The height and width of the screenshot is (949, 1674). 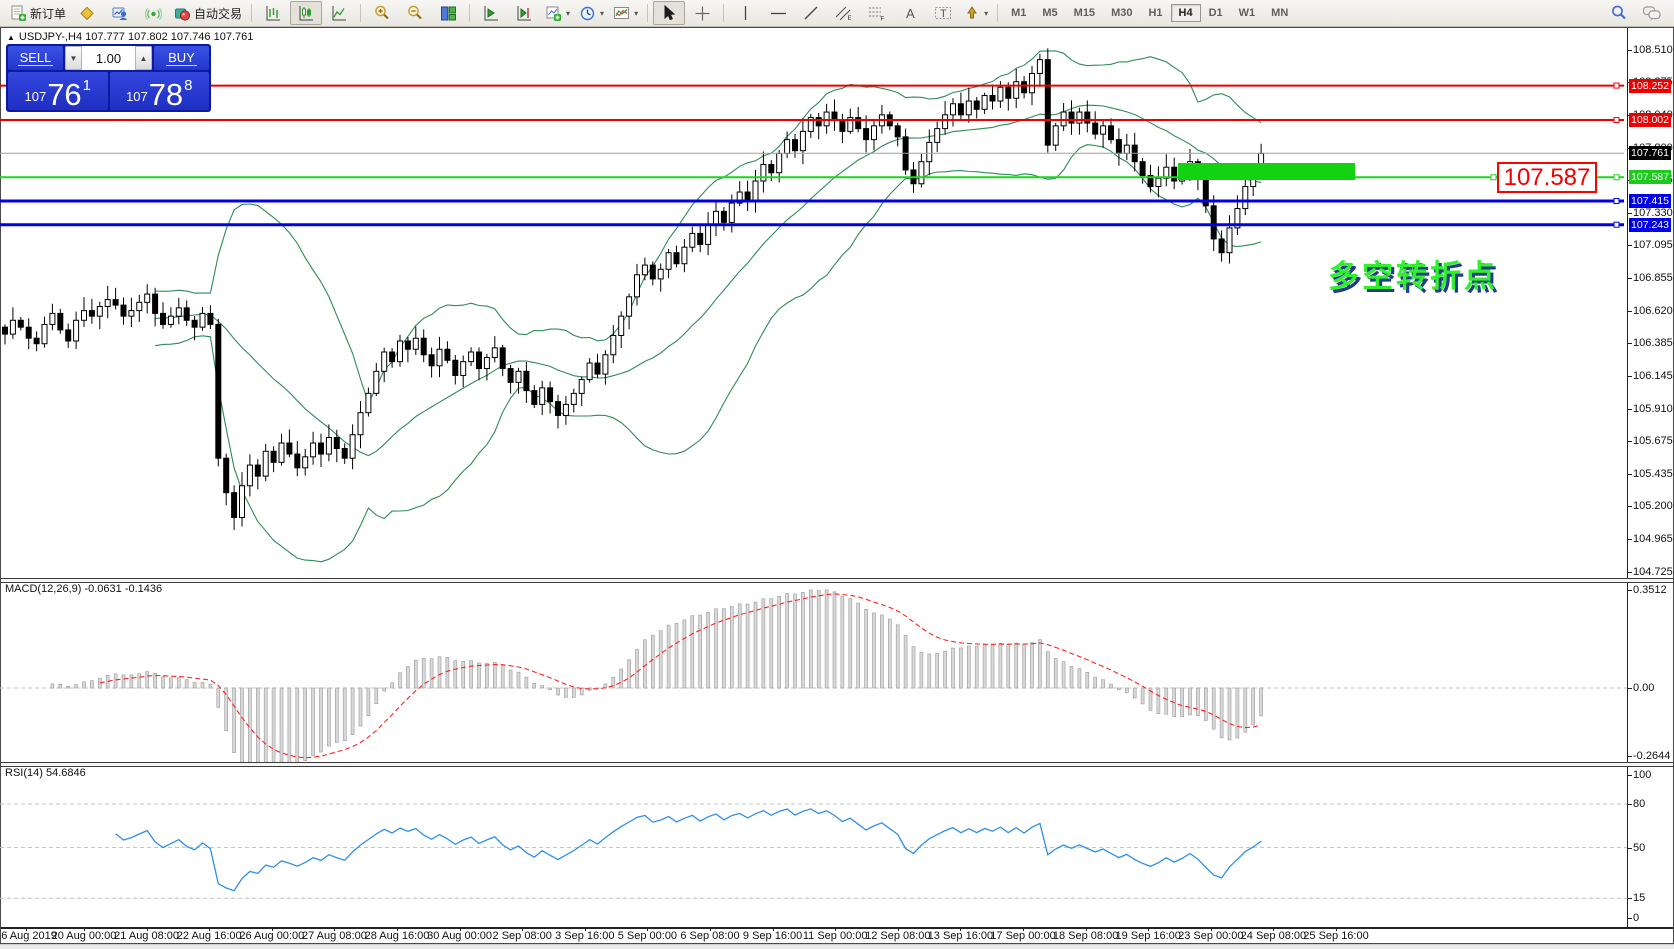 What do you see at coordinates (557, 13) in the screenshot?
I see `new-chart-button: ▾` at bounding box center [557, 13].